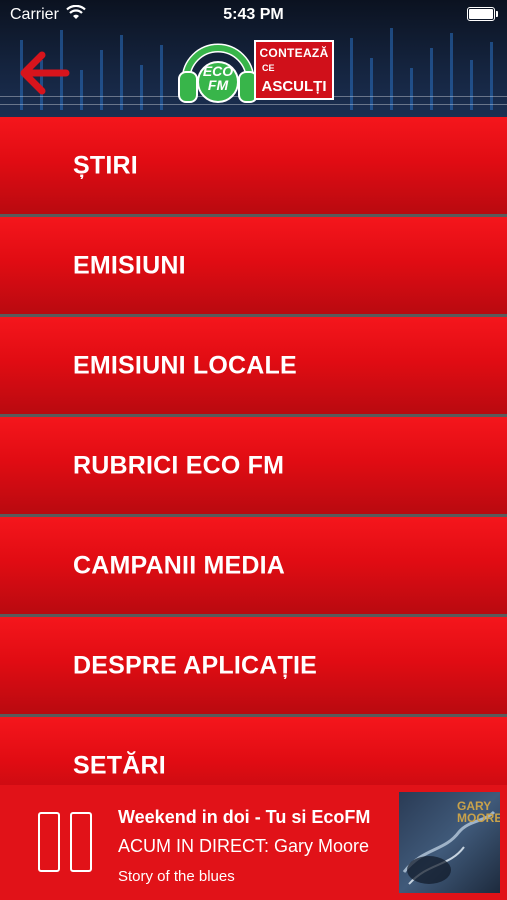 The height and width of the screenshot is (900, 507). What do you see at coordinates (119, 765) in the screenshot?
I see `menu-item-label: SETĂRI` at bounding box center [119, 765].